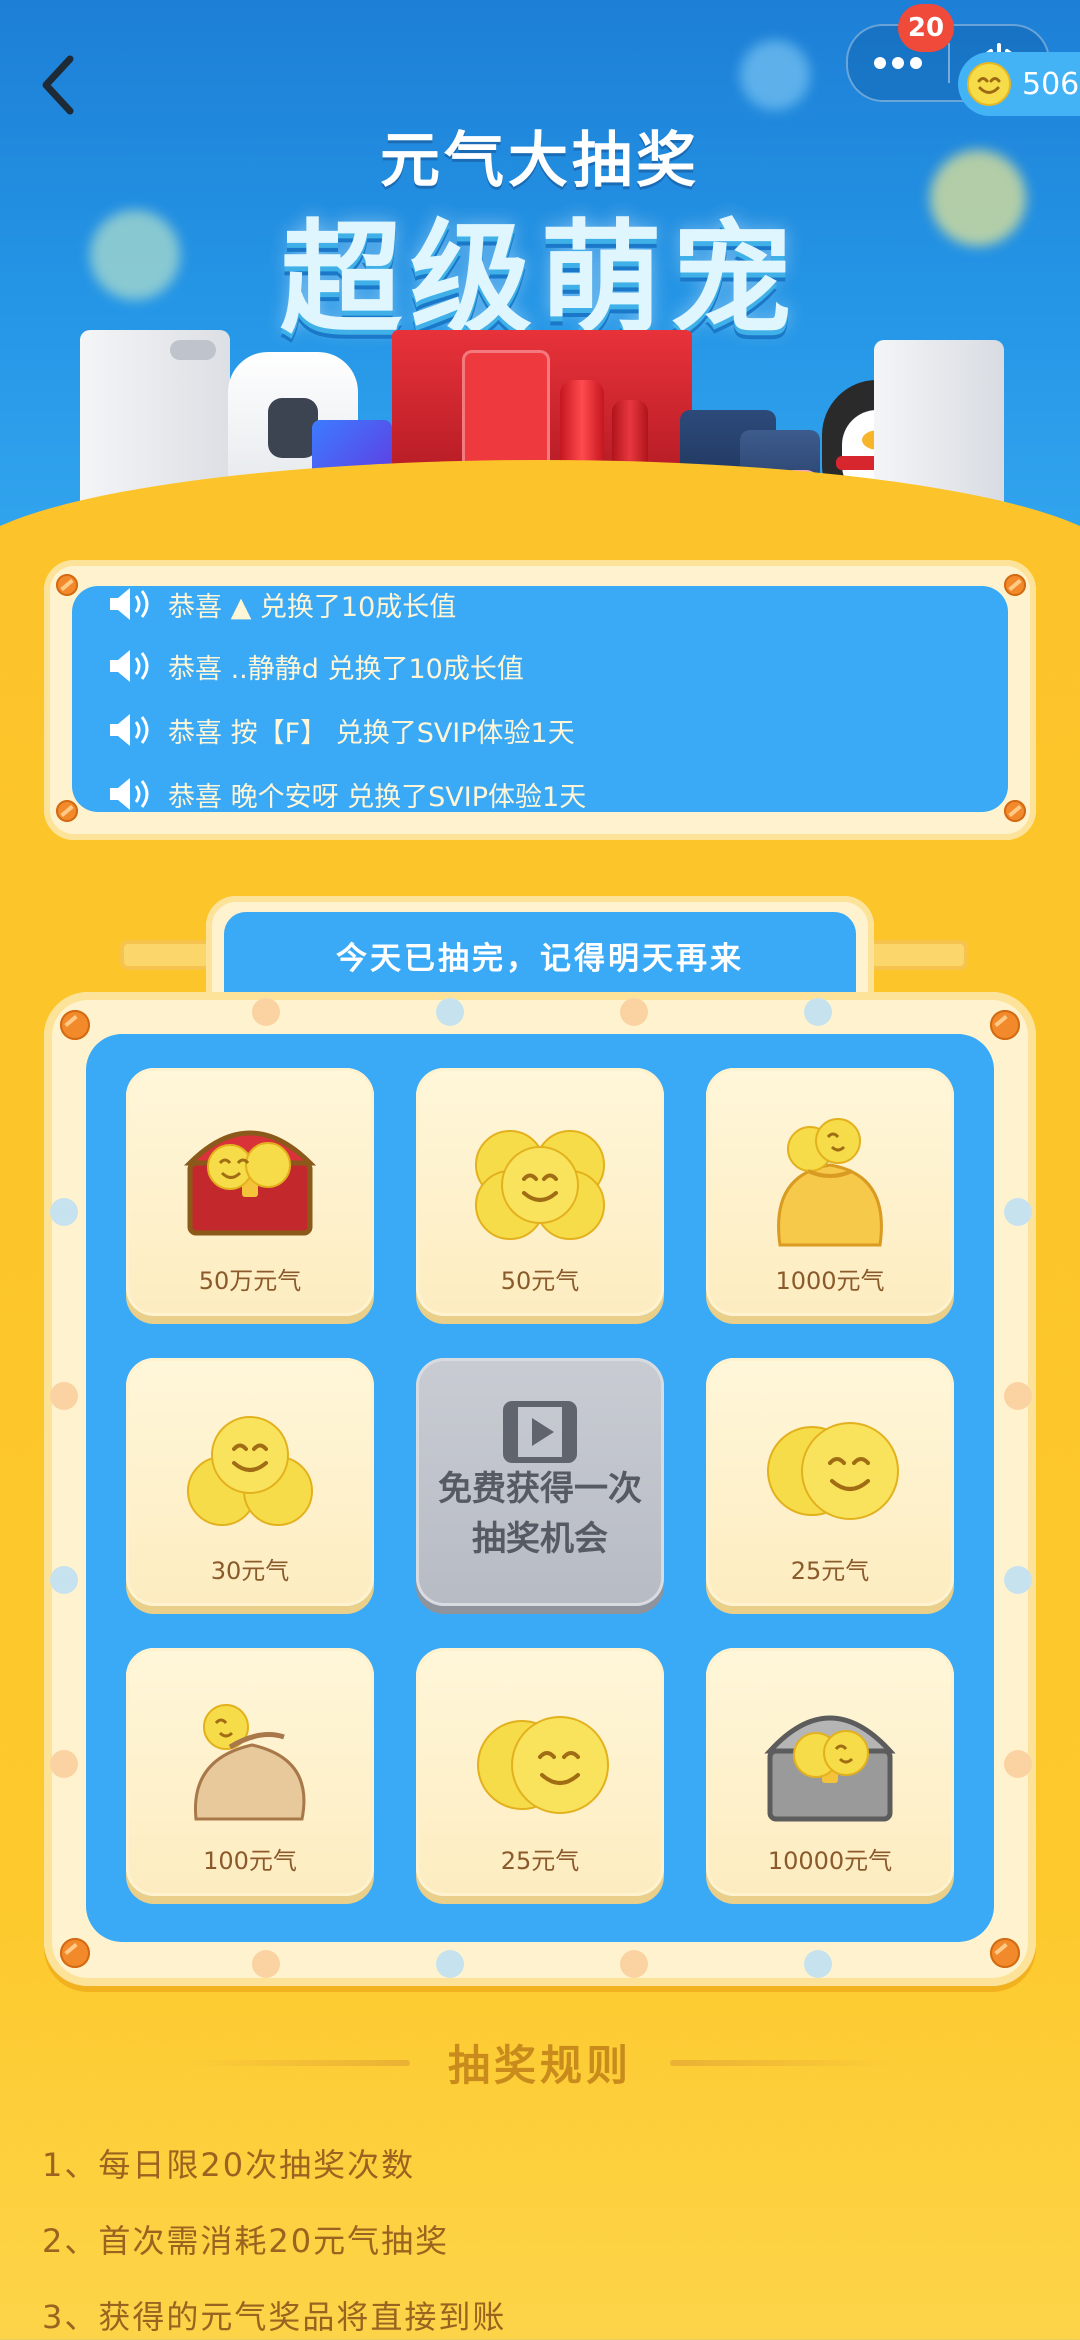  Describe the element at coordinates (377, 797) in the screenshot. I see `ticker-text: 恭喜 晚个安呀 兑换了SVIP体验1天` at that location.